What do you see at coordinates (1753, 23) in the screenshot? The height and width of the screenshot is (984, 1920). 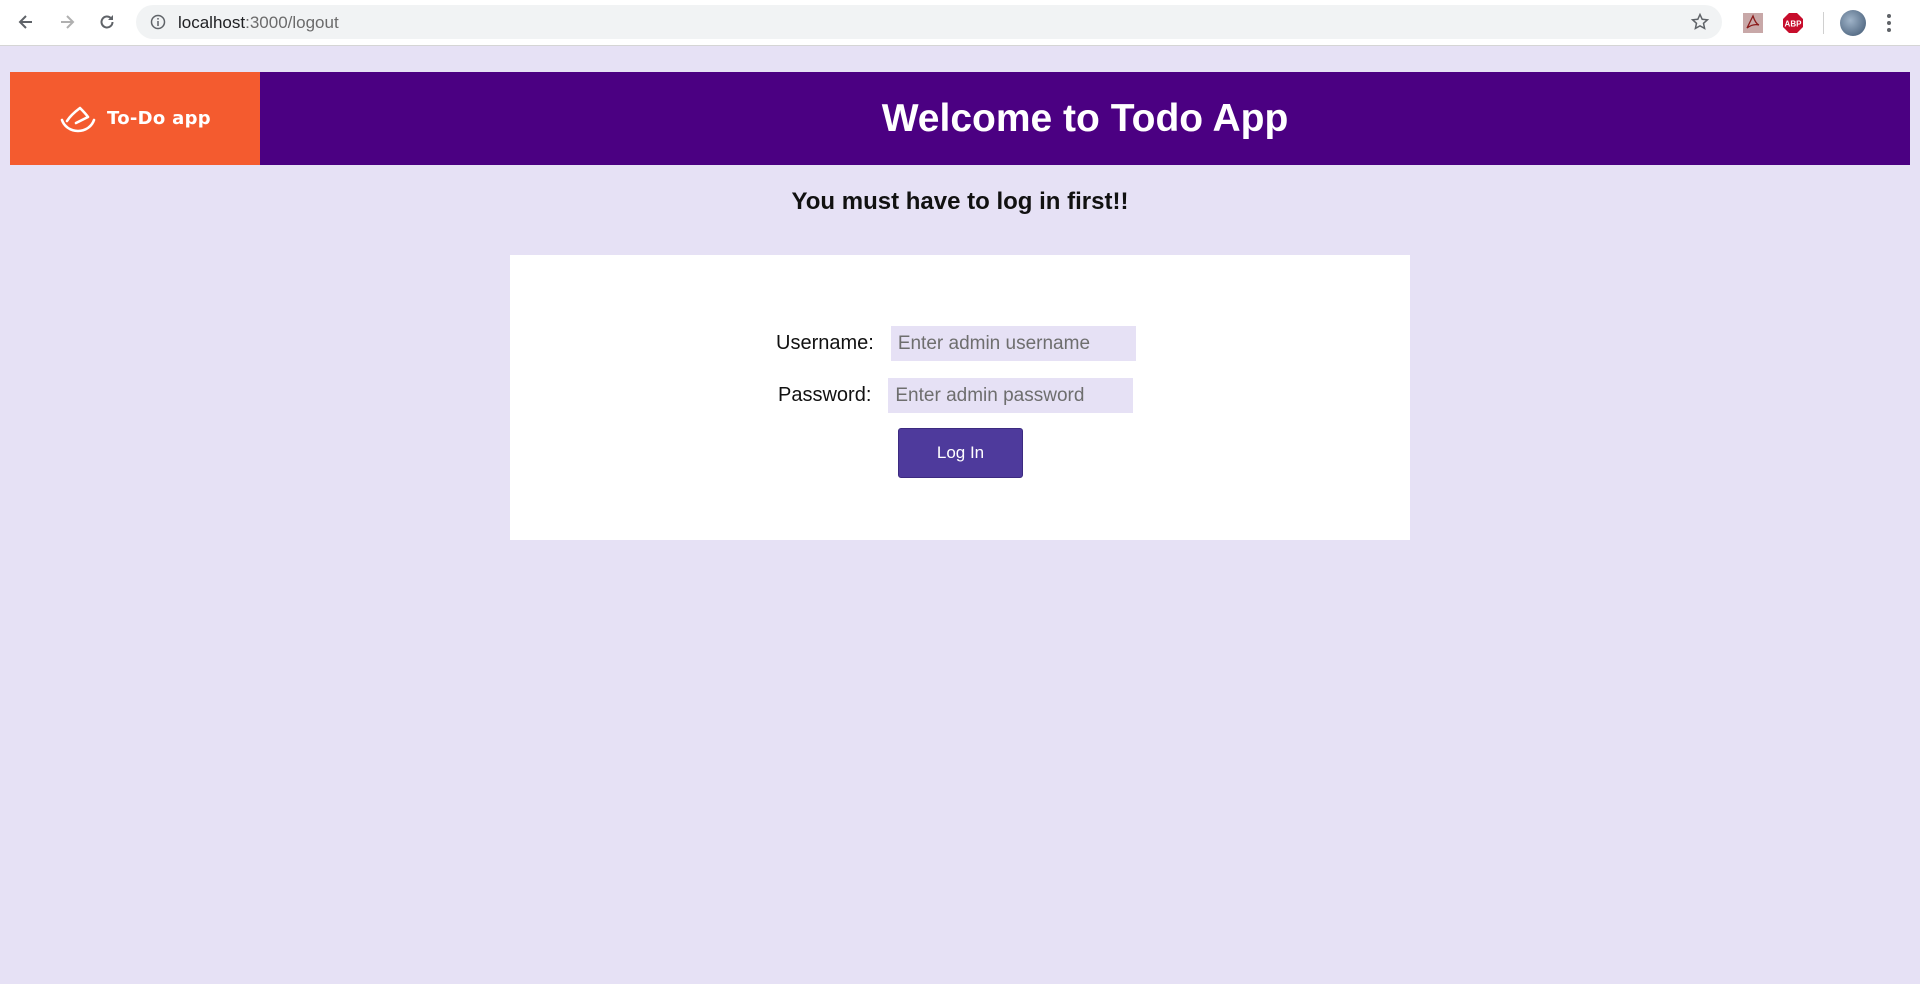 I see `pdf-extension-icon` at bounding box center [1753, 23].